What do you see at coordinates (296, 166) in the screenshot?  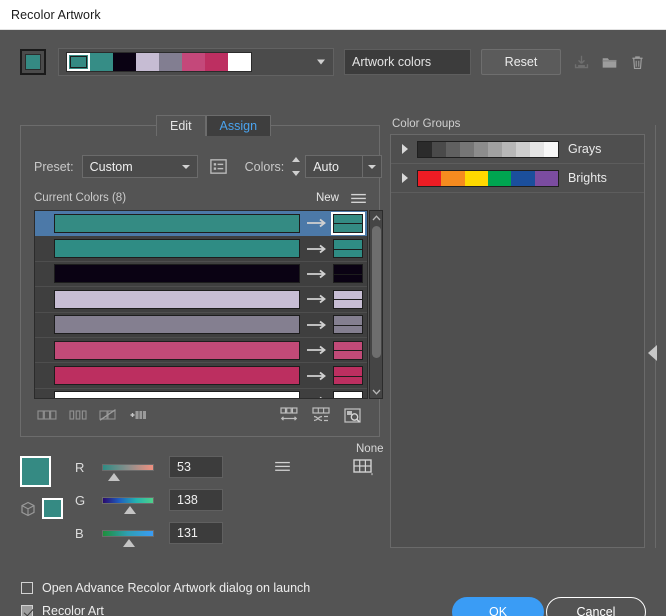 I see `colors-count-stepper` at bounding box center [296, 166].